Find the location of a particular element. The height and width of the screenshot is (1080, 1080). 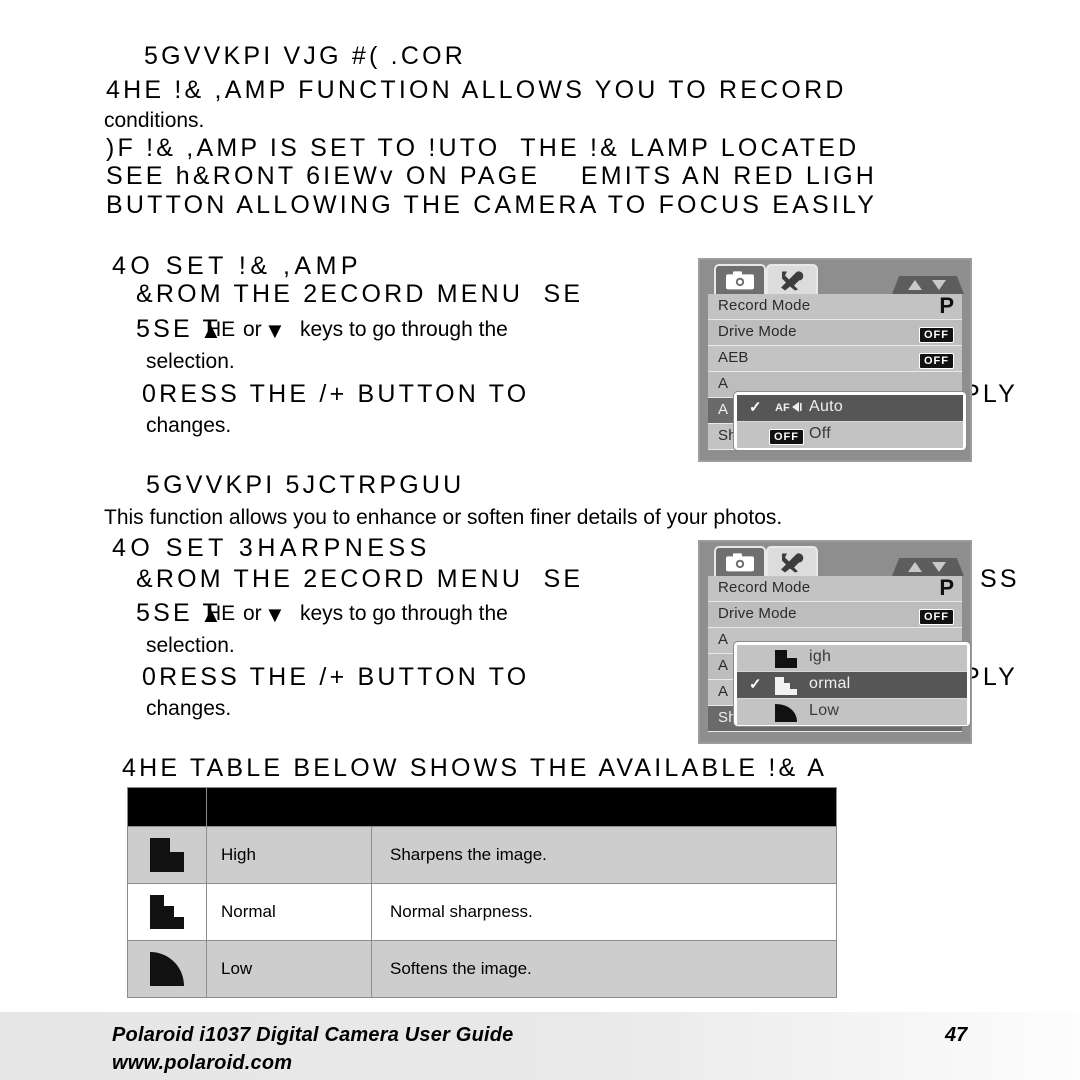

menu-row-label: AEB is located at coordinates (733, 357).